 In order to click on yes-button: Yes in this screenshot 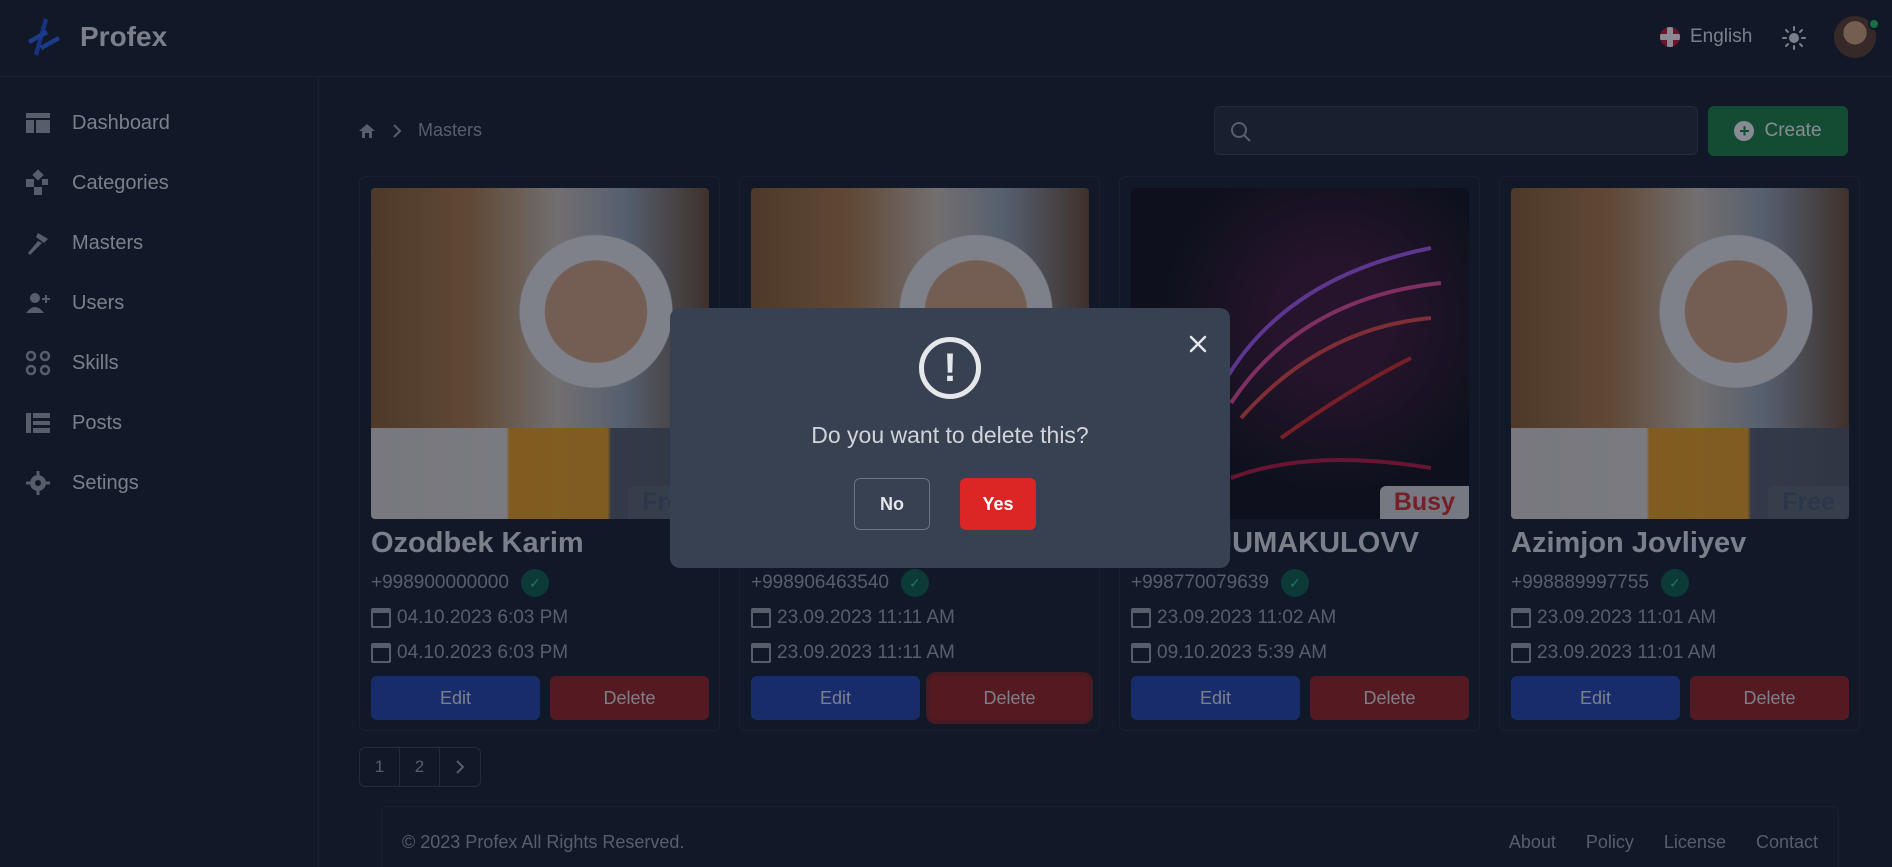, I will do `click(998, 504)`.